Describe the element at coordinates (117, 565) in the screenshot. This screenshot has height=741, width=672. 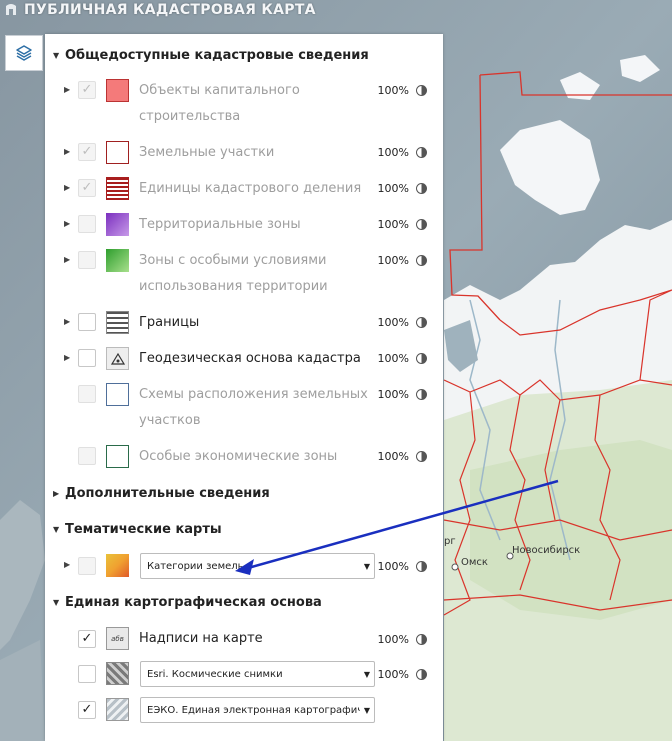
I see `land-categories-icon` at that location.